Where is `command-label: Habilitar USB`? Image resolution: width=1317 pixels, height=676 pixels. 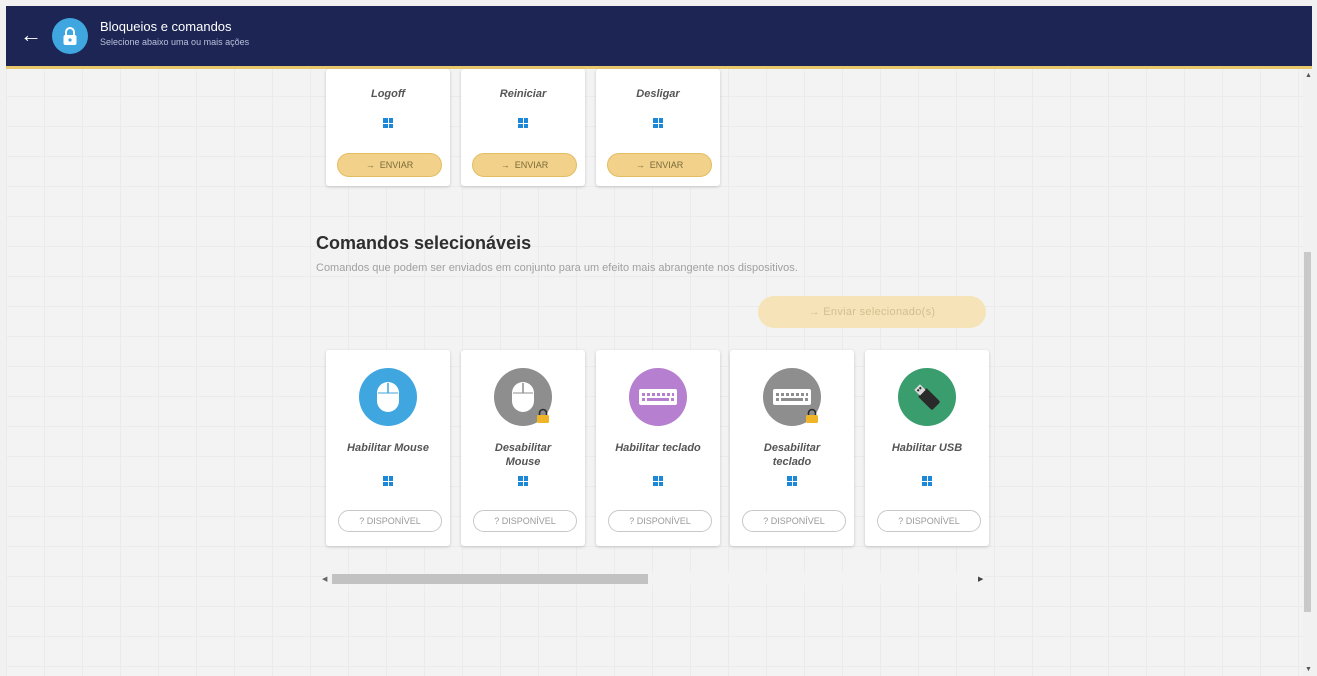
command-label: Habilitar USB is located at coordinates (927, 448).